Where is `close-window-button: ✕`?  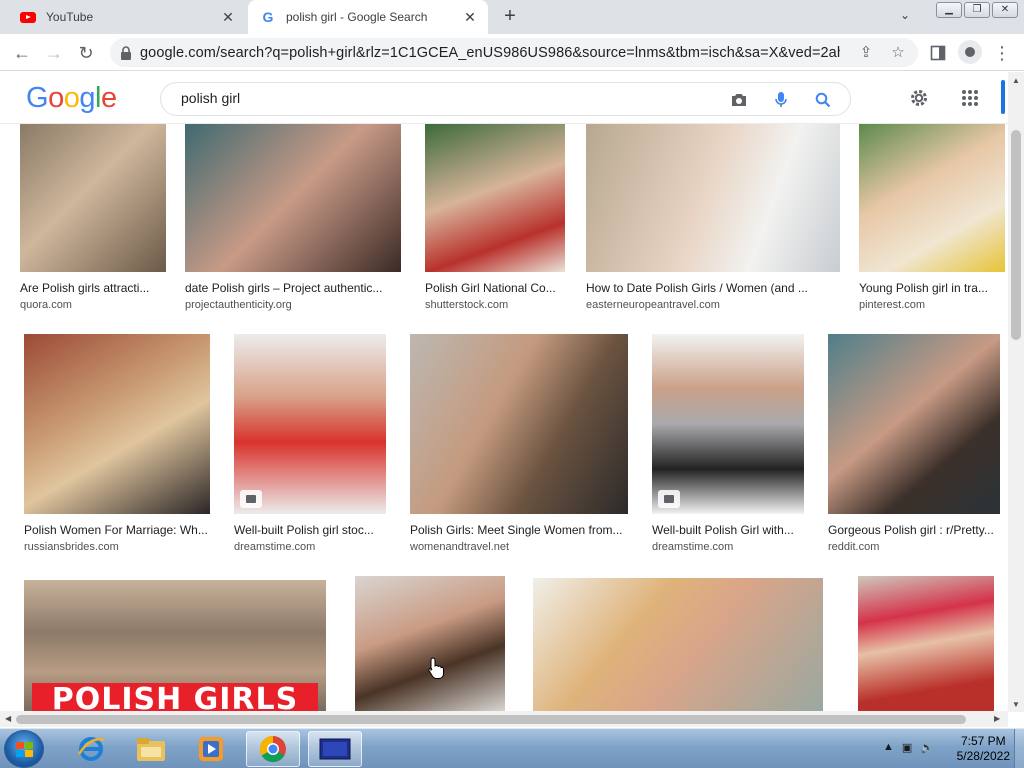 close-window-button: ✕ is located at coordinates (1005, 10).